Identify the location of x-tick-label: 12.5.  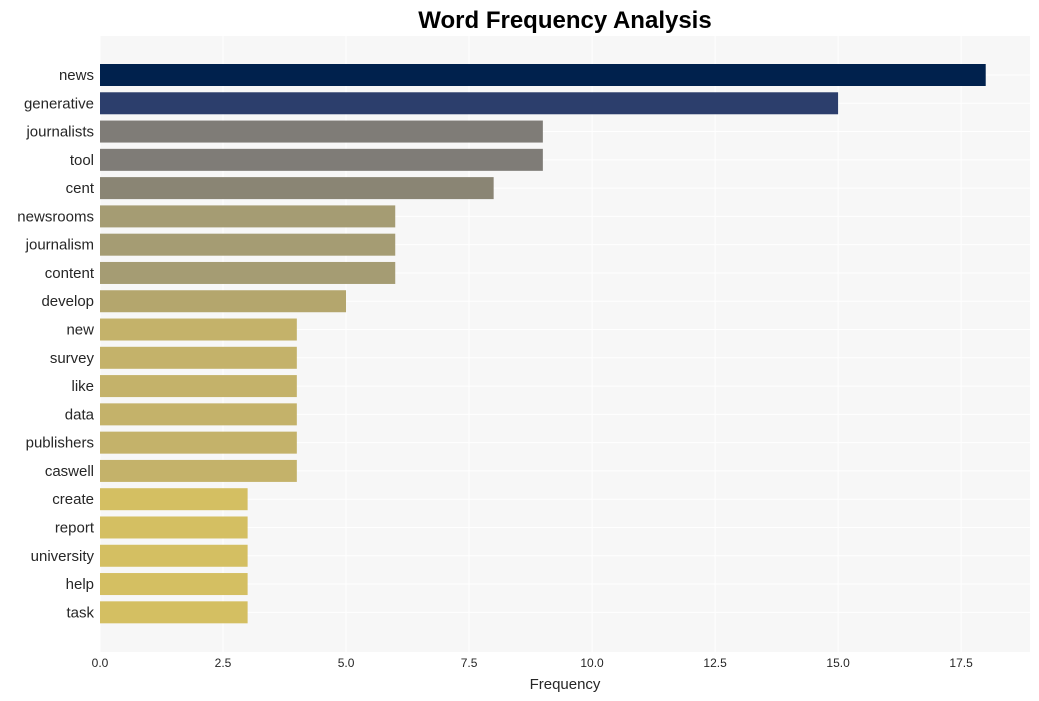
(715, 663).